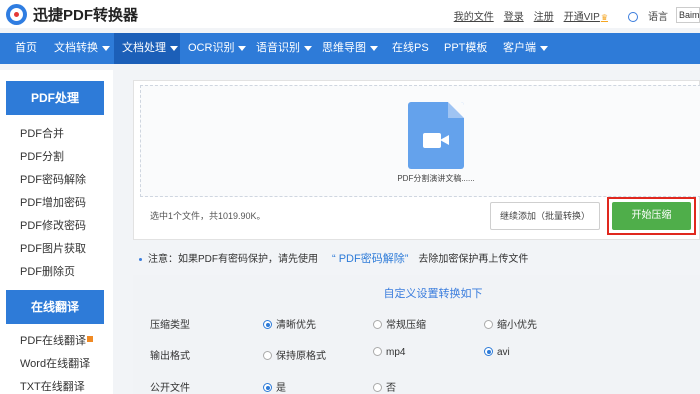 This screenshot has width=700, height=394. Describe the element at coordinates (56, 157) in the screenshot. I see `sidebar-item-pdf-split: PDF分割` at that location.